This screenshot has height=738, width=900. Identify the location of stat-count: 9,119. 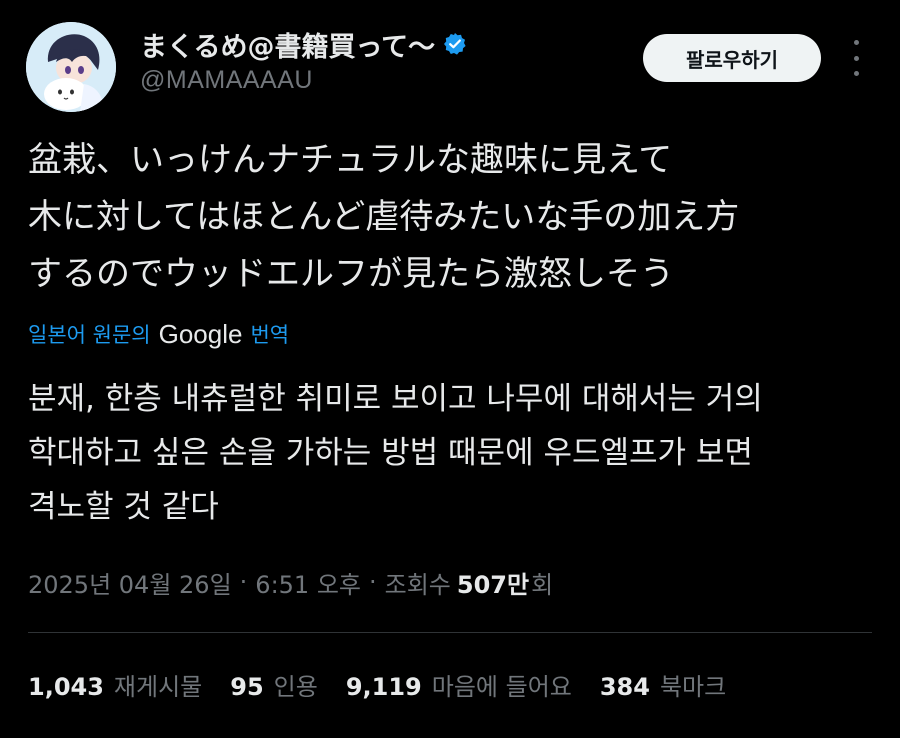
(383, 686).